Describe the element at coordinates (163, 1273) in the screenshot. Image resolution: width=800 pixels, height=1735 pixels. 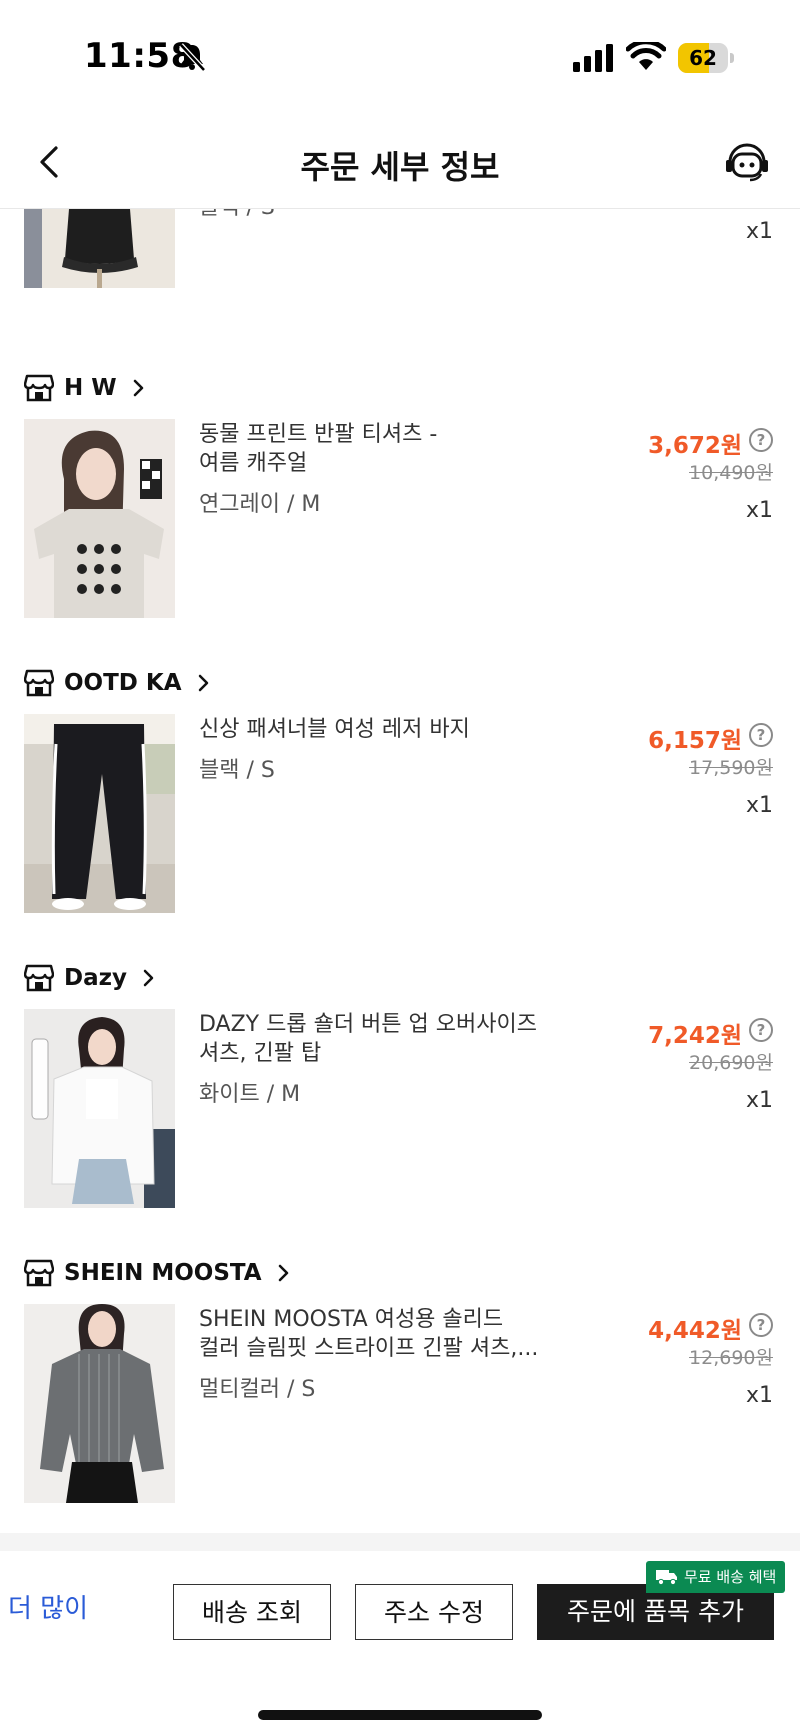
I see `store-name: SHEIN MOOSTA` at that location.